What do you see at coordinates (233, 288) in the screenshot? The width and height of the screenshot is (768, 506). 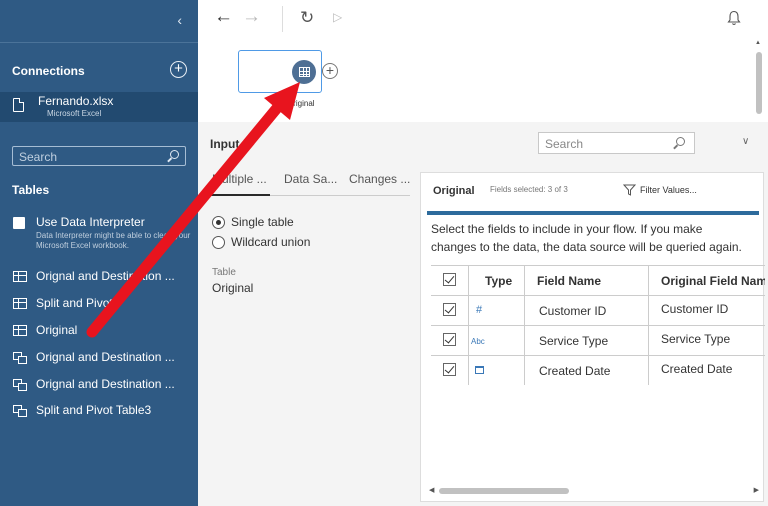 I see `table-value: Original` at bounding box center [233, 288].